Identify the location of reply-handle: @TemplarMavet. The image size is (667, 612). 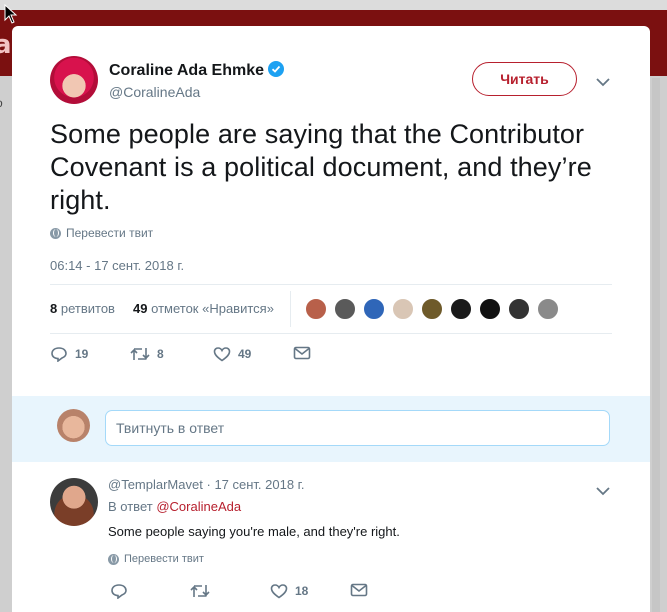
(155, 484).